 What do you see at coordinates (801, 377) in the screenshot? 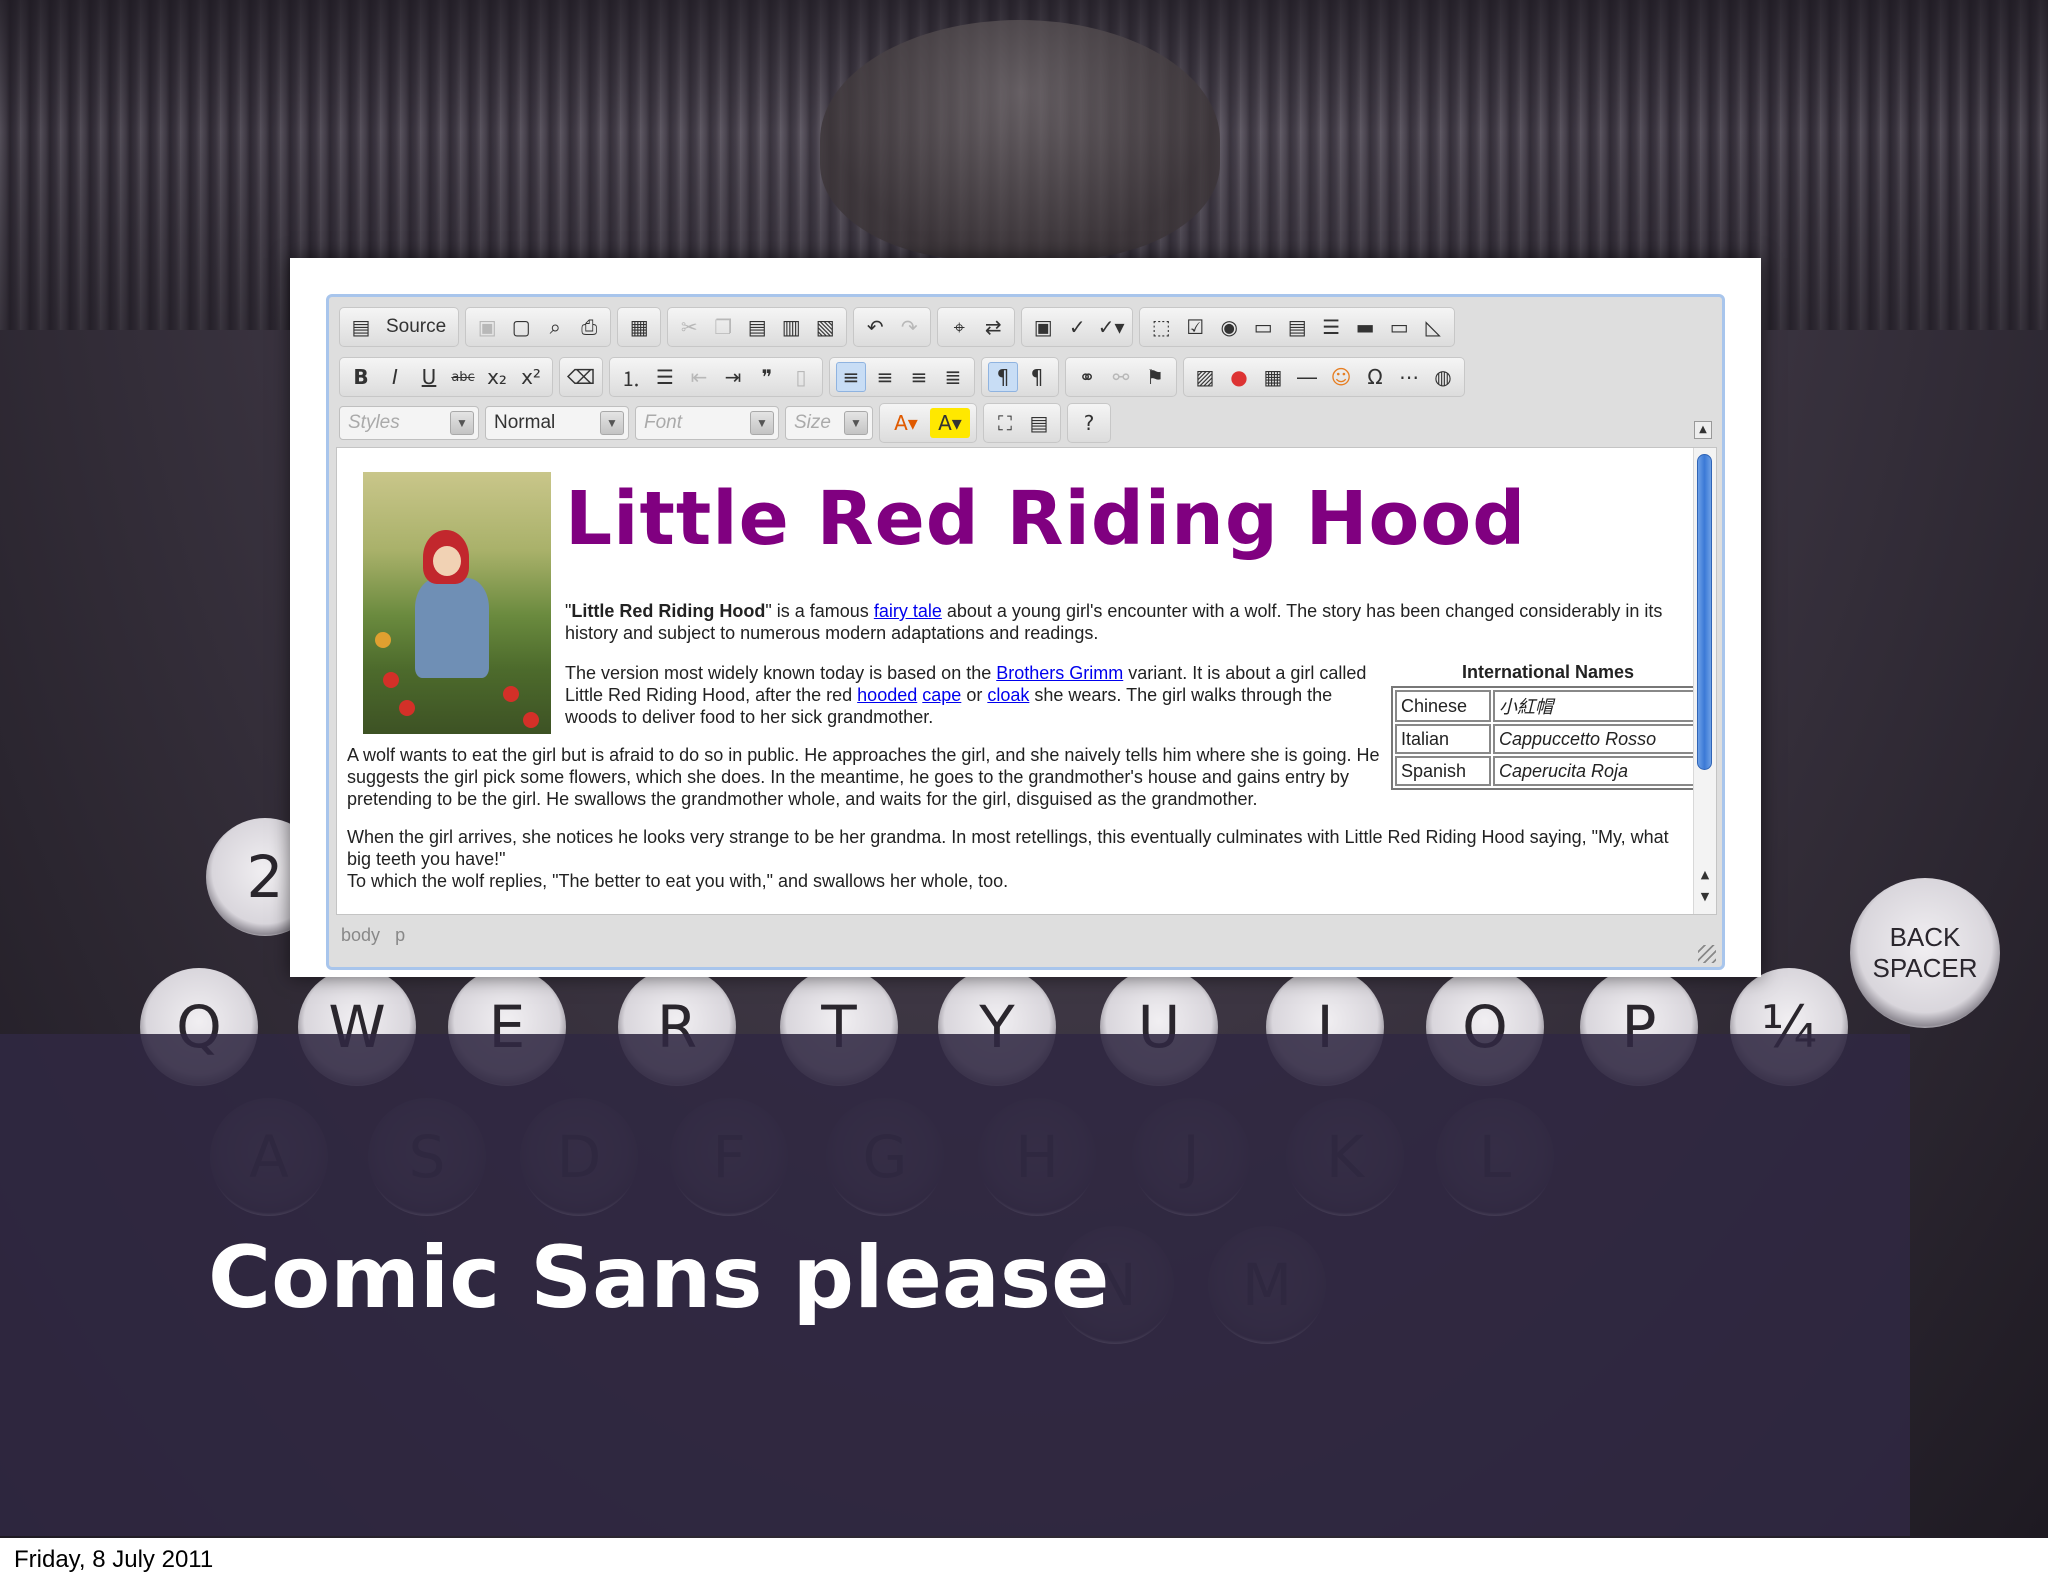
I see `div-container-icon: ▯` at bounding box center [801, 377].